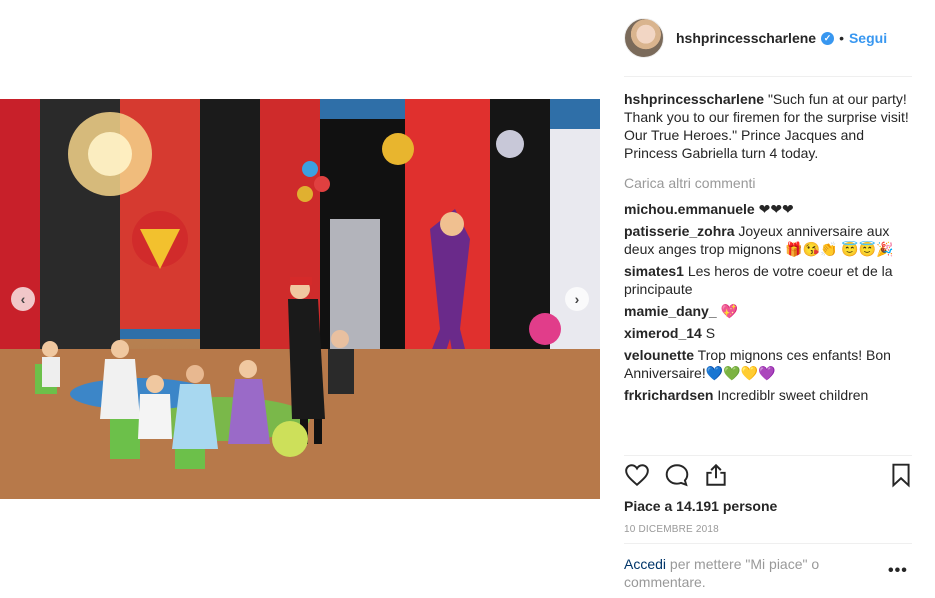 This screenshot has width=935, height=598. Describe the element at coordinates (770, 477) in the screenshot. I see `action-bar` at that location.